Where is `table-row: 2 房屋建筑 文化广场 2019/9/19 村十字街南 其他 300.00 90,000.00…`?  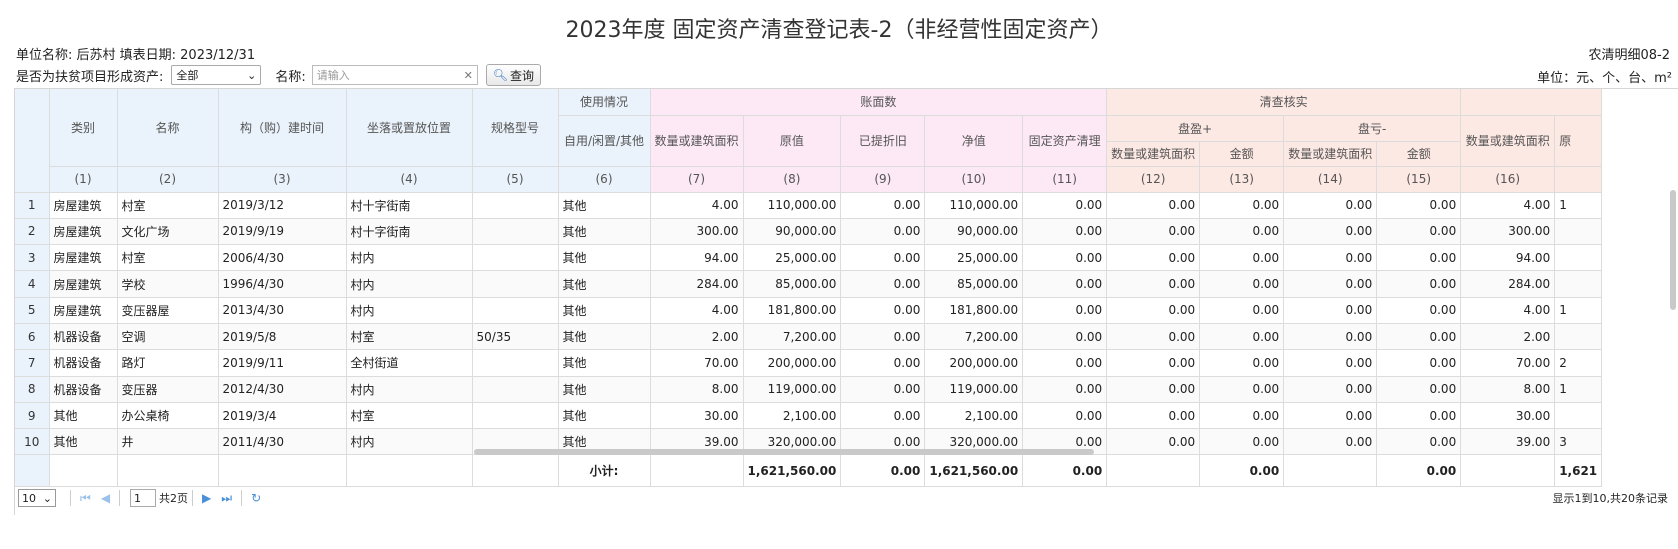 table-row: 2 房屋建筑 文化广场 2019/9/19 村十字街南 其他 300.00 90,000.00… is located at coordinates (809, 232).